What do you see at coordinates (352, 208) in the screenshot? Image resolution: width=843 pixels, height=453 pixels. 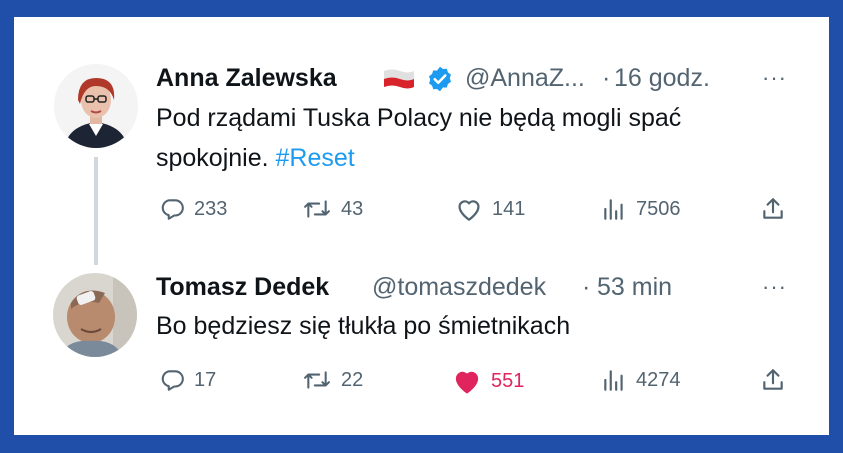 I see `retweet-count: 43` at bounding box center [352, 208].